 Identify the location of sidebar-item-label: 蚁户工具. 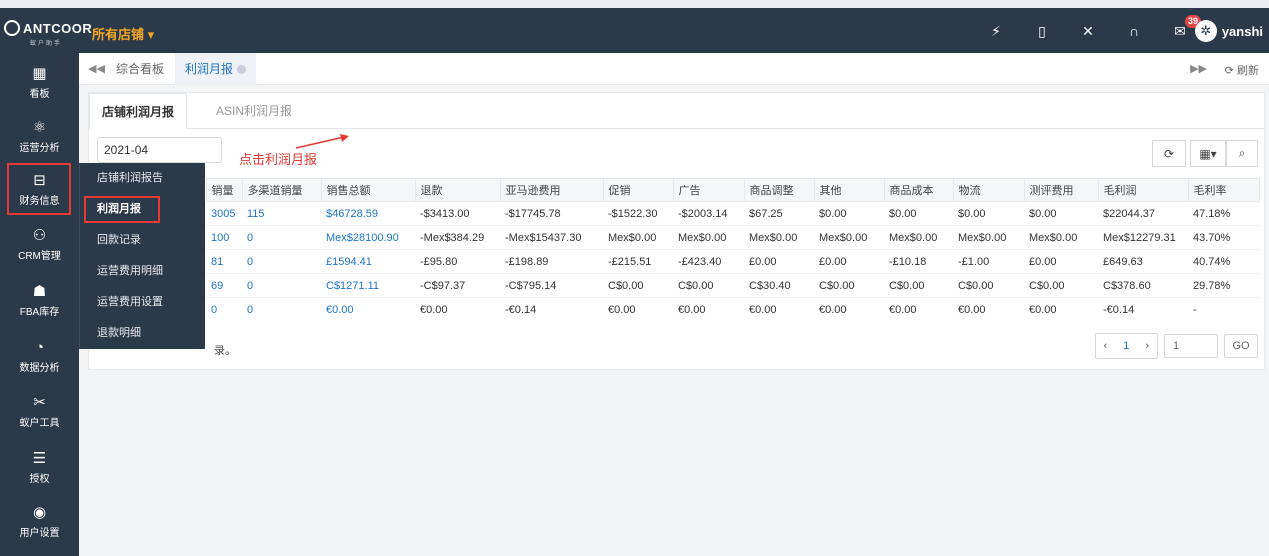
(39, 423).